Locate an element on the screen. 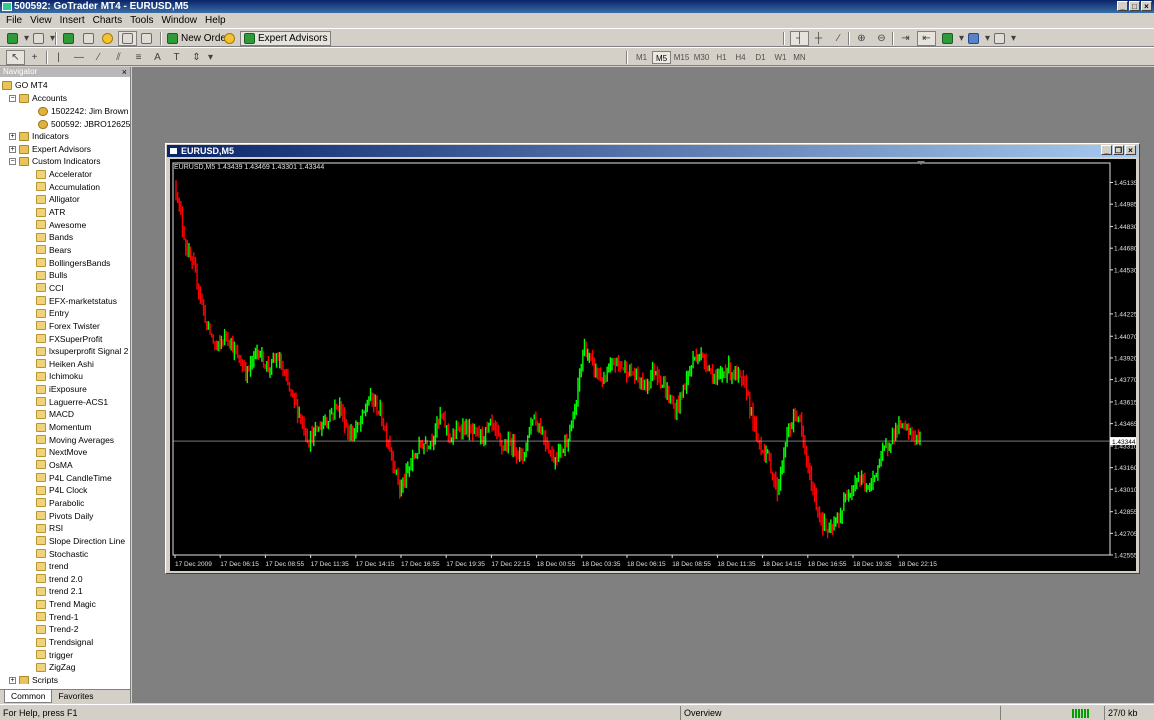  horizontal-line-tool: — is located at coordinates (78, 57).